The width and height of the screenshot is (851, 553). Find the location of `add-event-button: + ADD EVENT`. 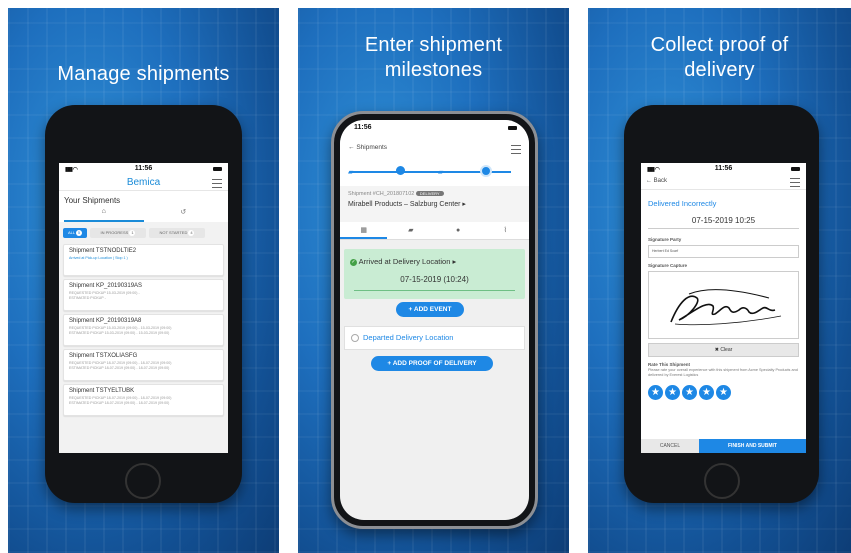

add-event-button: + ADD EVENT is located at coordinates (430, 309).